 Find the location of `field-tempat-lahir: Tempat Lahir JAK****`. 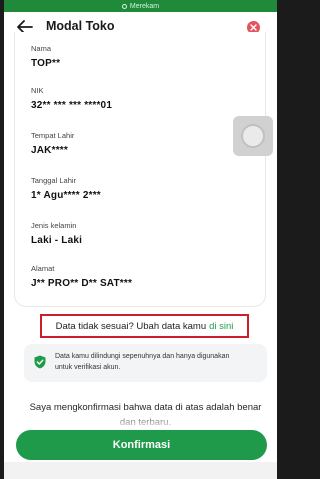

field-tempat-lahir: Tempat Lahir JAK**** is located at coordinates (52, 143).